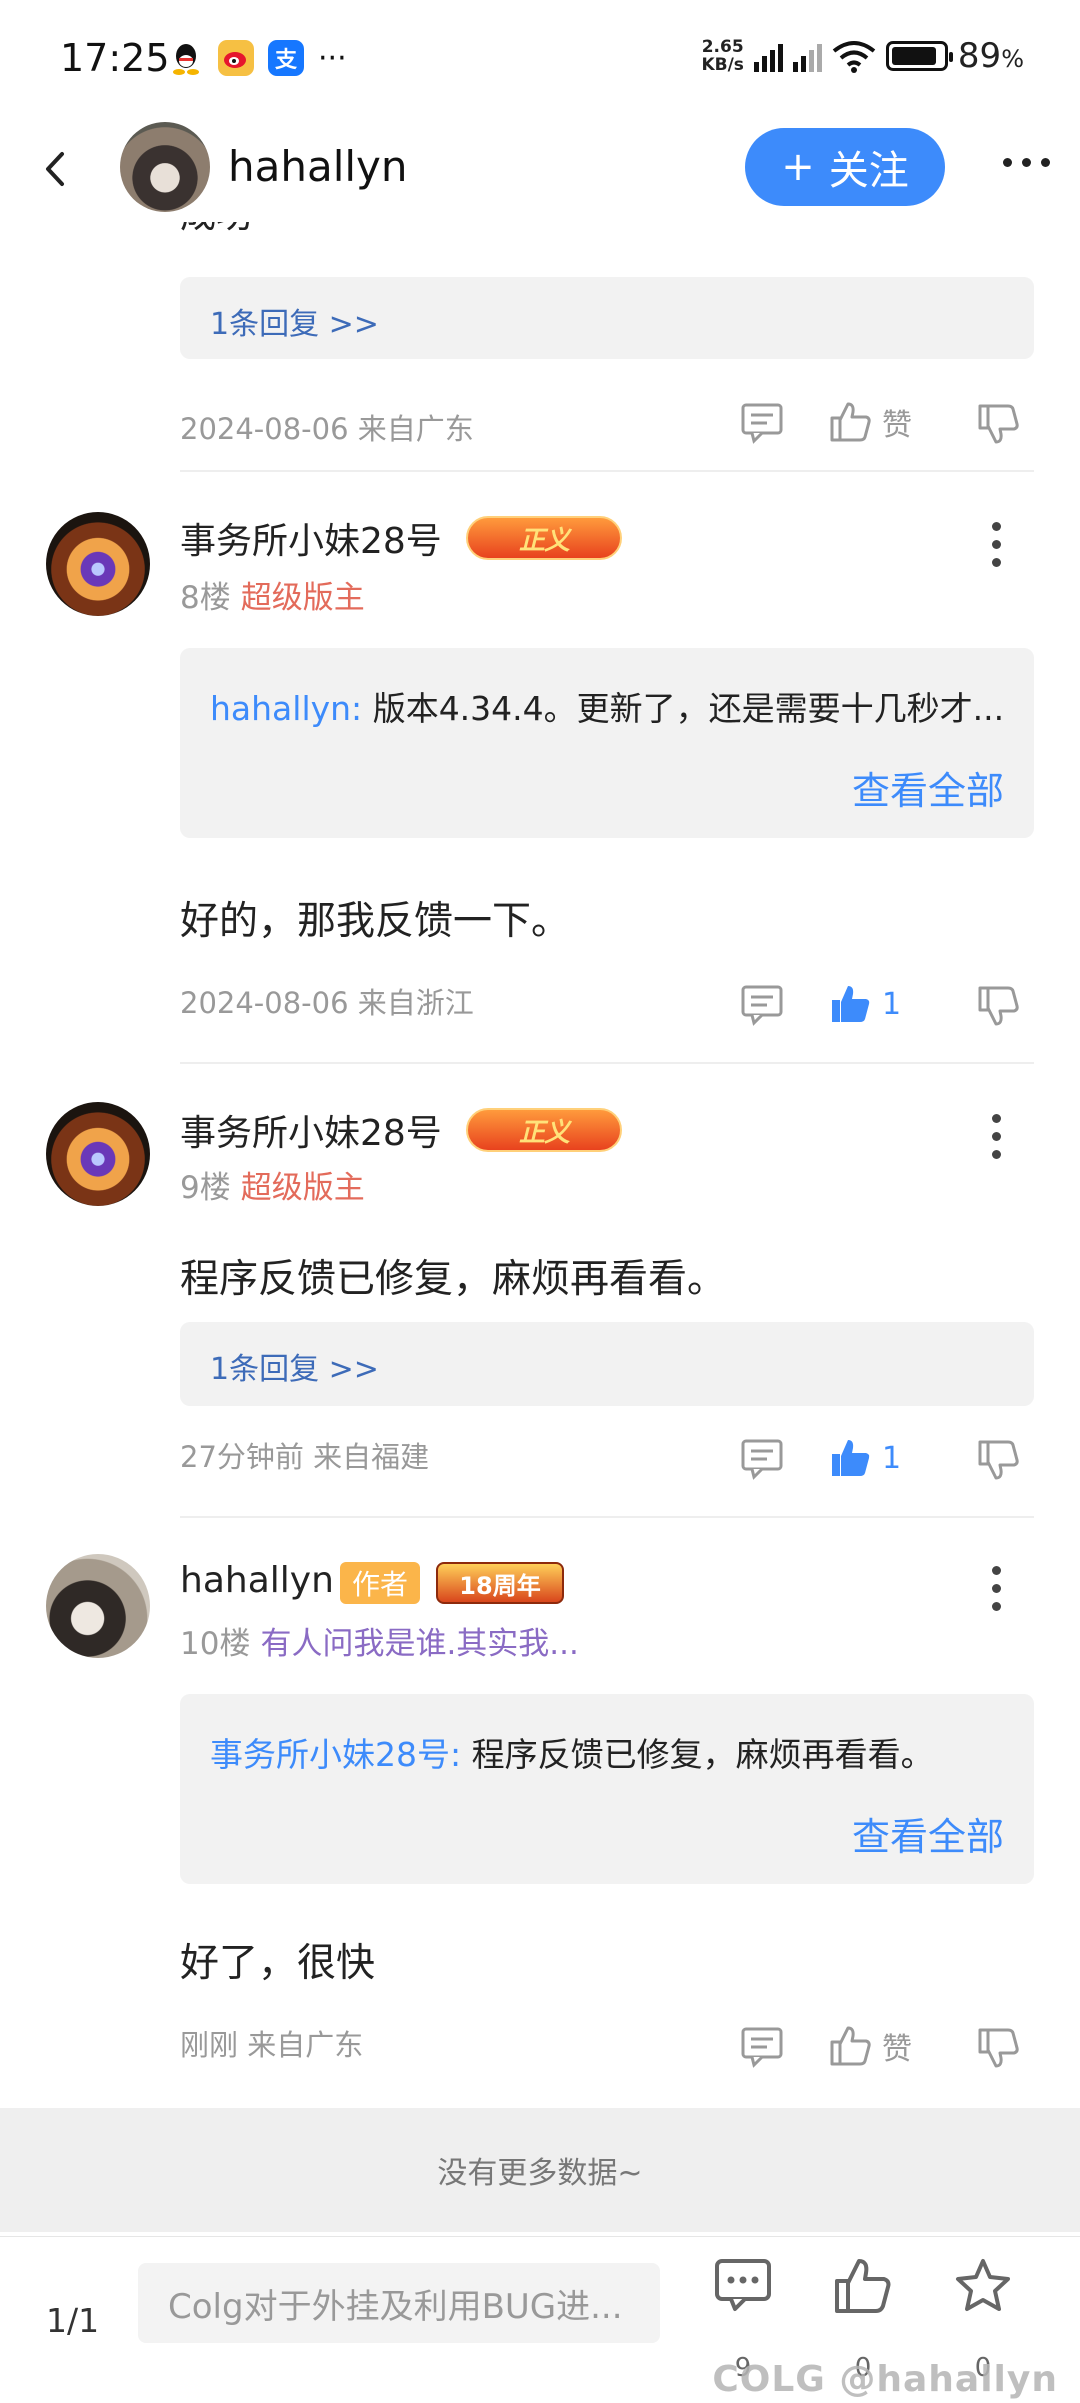  I want to click on weibo-icon, so click(236, 58).